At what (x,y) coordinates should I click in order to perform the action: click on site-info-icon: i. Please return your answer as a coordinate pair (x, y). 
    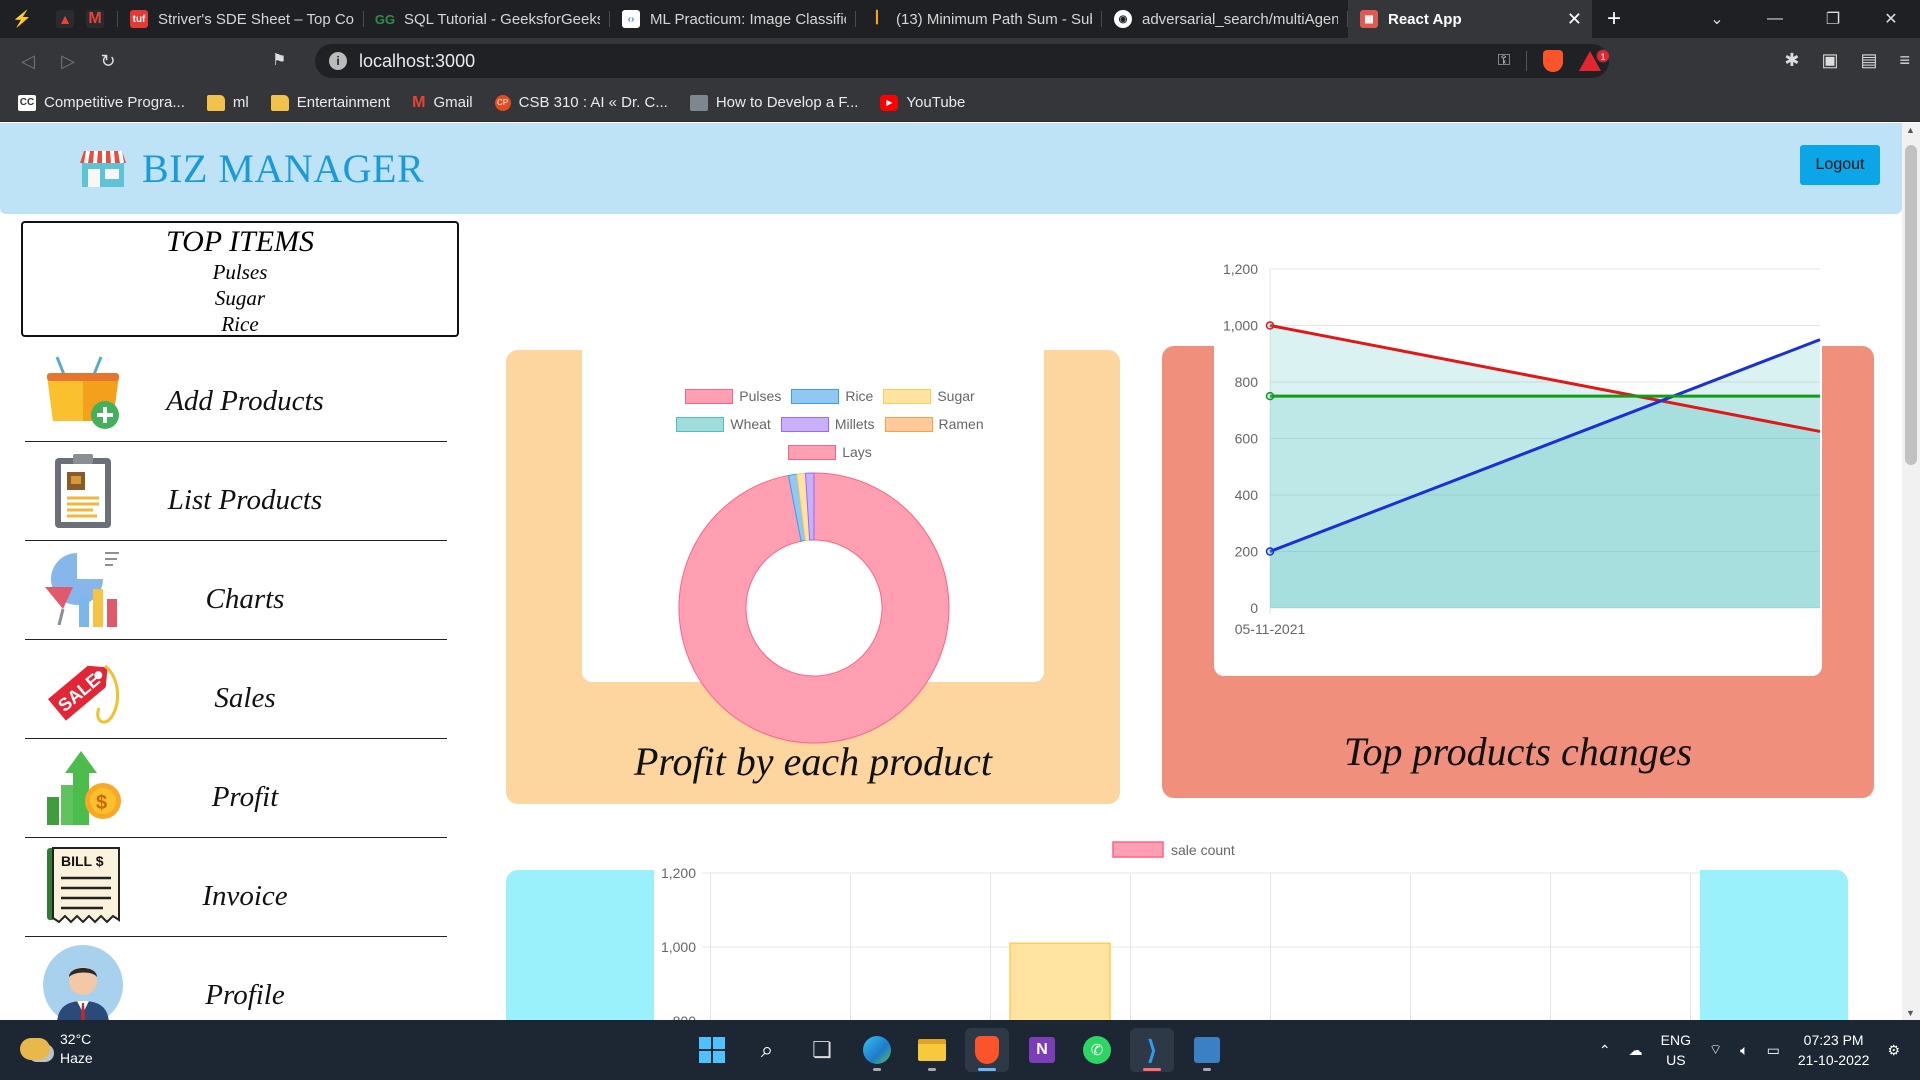
    Looking at the image, I should click on (338, 61).